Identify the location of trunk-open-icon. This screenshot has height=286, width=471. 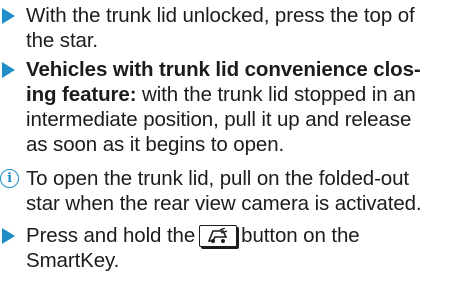
(218, 236).